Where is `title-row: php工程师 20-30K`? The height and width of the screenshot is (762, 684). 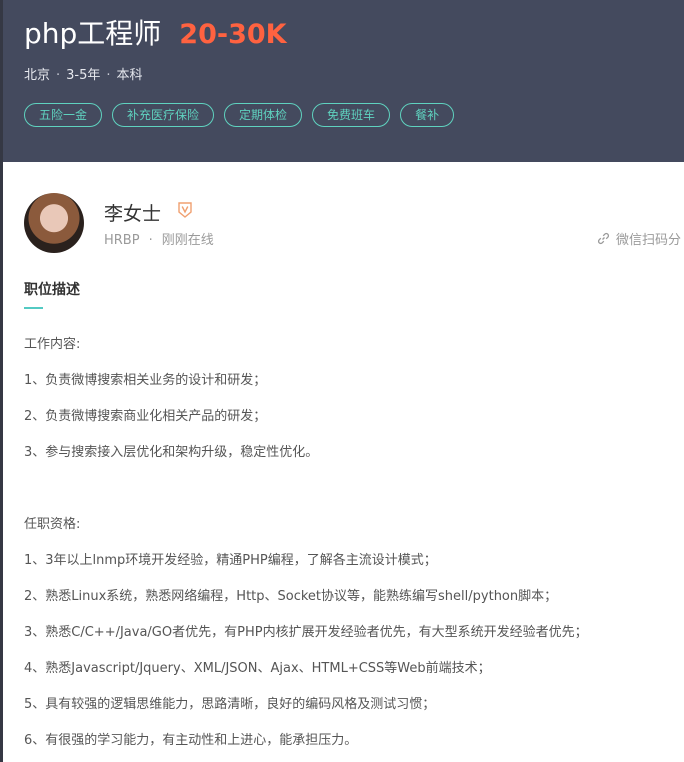 title-row: php工程师 20-30K is located at coordinates (155, 32).